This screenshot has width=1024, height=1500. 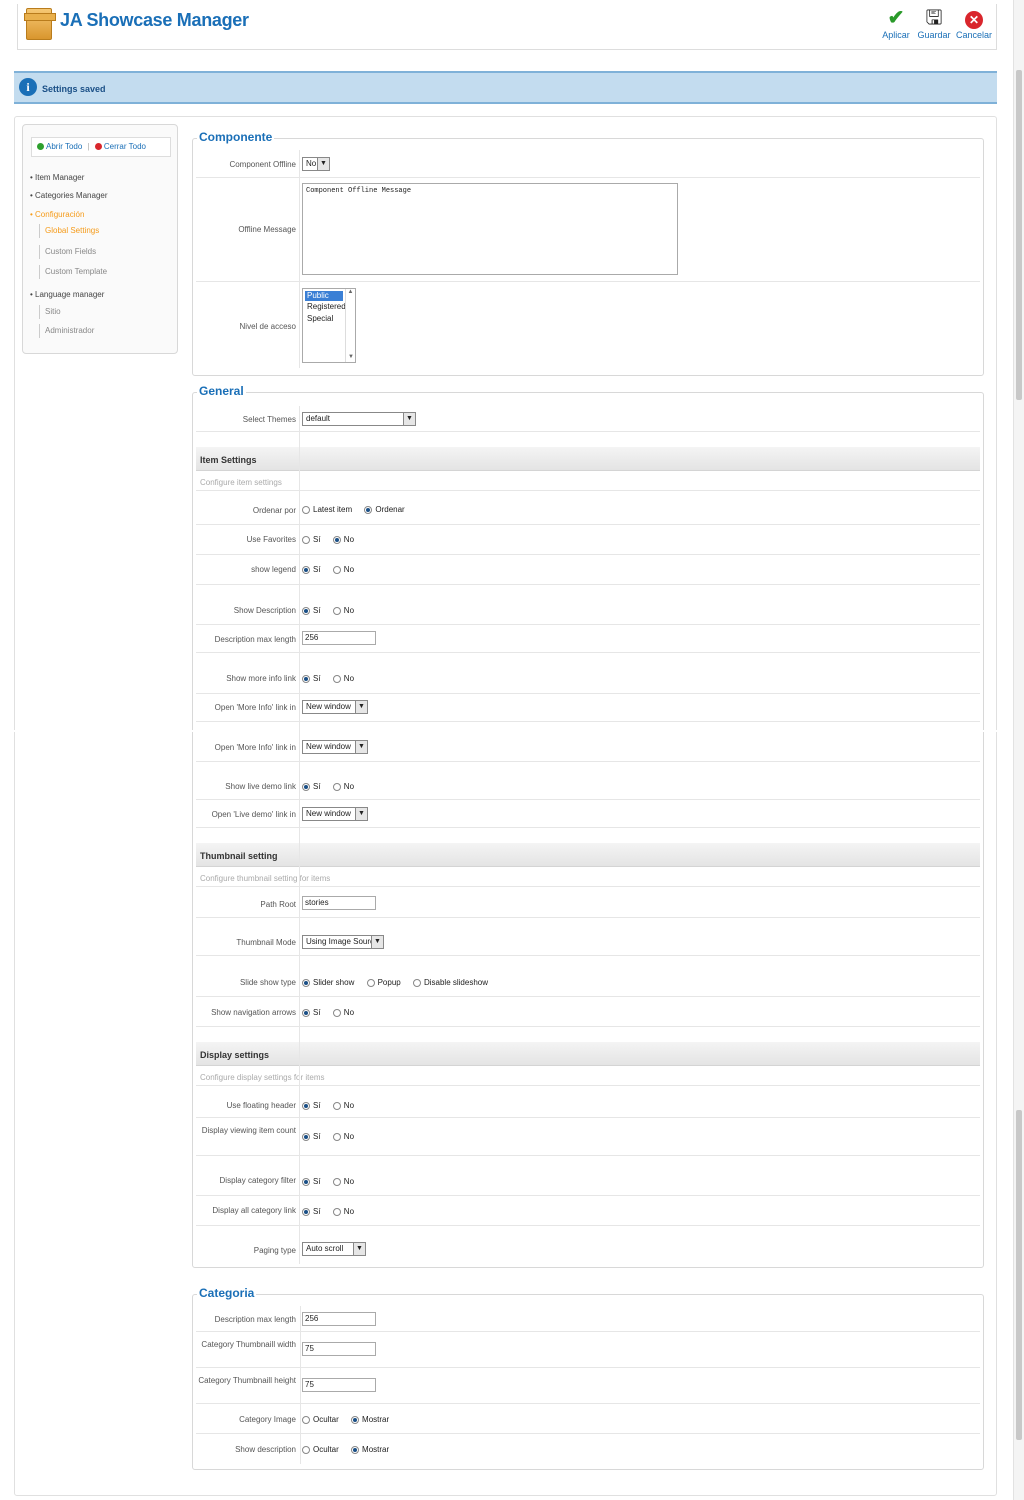 I want to click on chevron-down-icon: ▼, so click(x=377, y=942).